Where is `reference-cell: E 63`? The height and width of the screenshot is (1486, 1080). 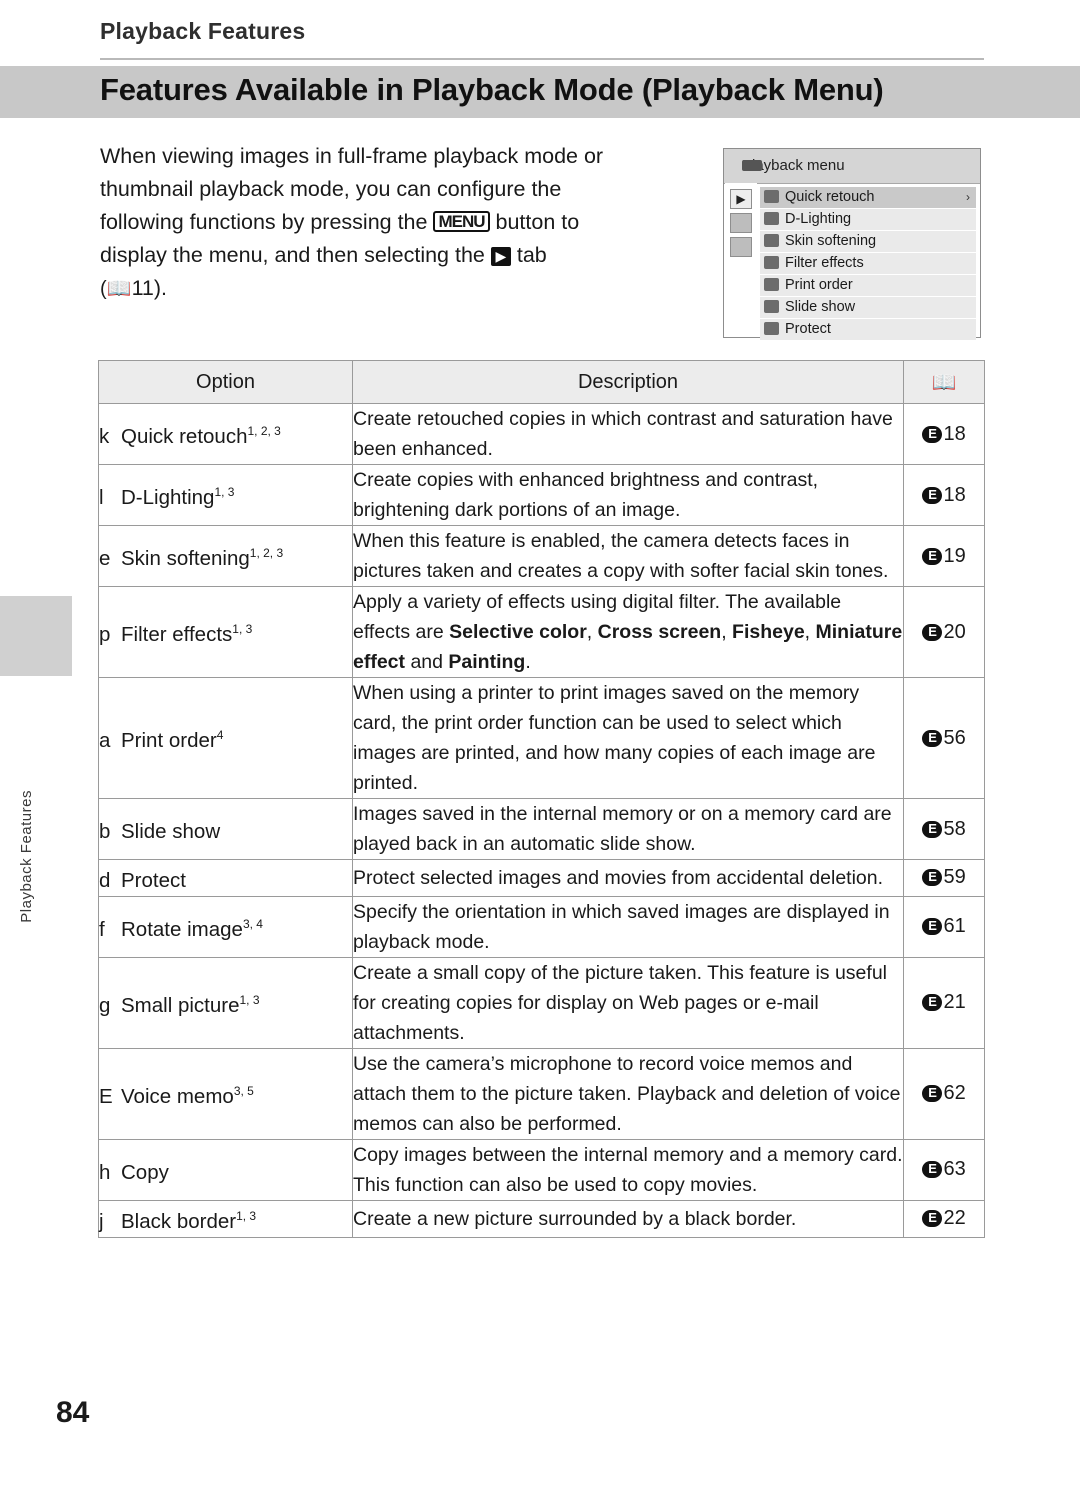 reference-cell: E 63 is located at coordinates (944, 1169).